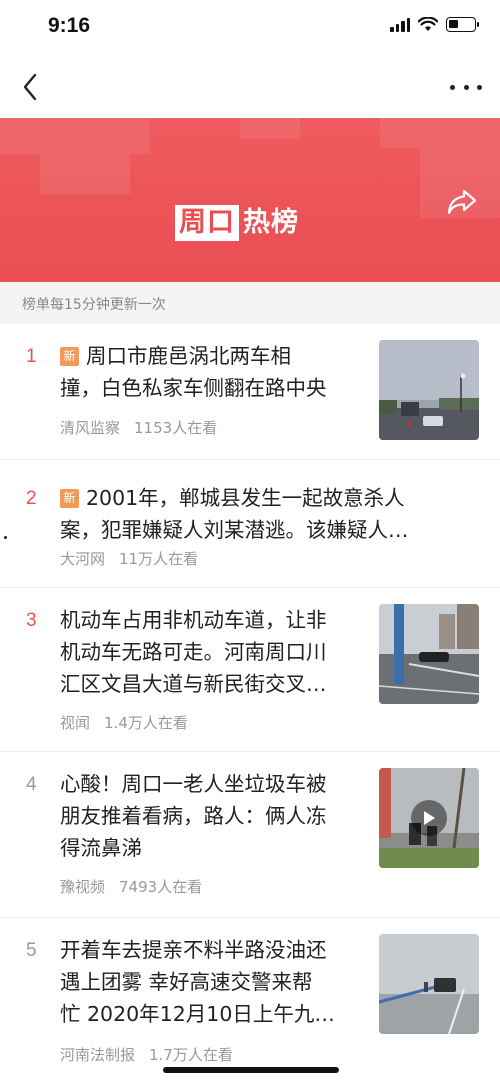 Image resolution: width=500 pixels, height=1082 pixels. I want to click on item-views: 1.4万人在看, so click(146, 723).